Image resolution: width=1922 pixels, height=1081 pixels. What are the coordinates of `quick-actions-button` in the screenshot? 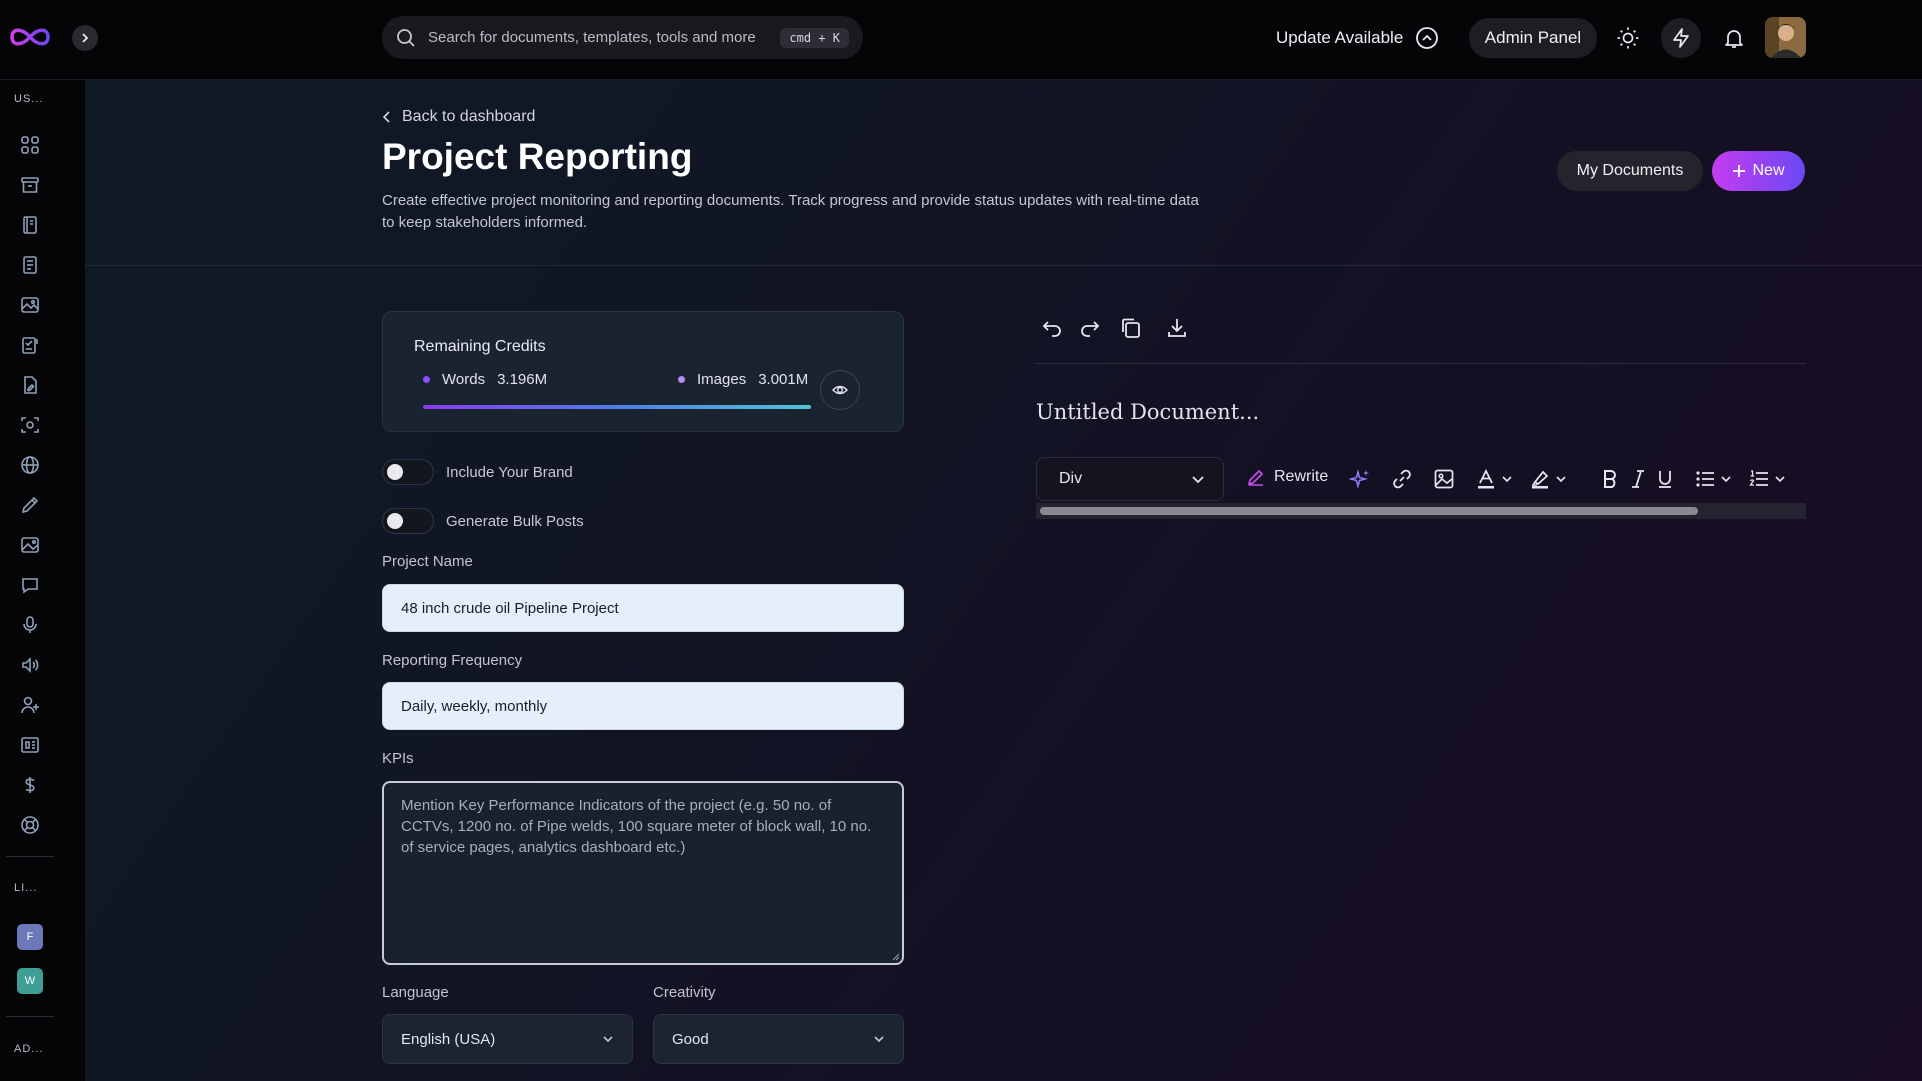 It's located at (1681, 38).